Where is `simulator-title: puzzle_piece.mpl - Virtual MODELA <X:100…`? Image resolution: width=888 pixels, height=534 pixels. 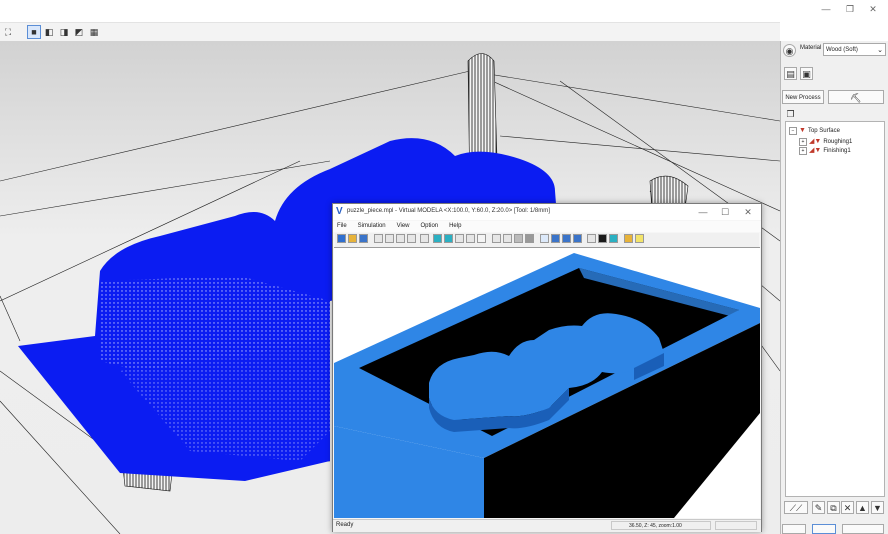 simulator-title: puzzle_piece.mpl - Virtual MODELA <X:100… is located at coordinates (448, 211).